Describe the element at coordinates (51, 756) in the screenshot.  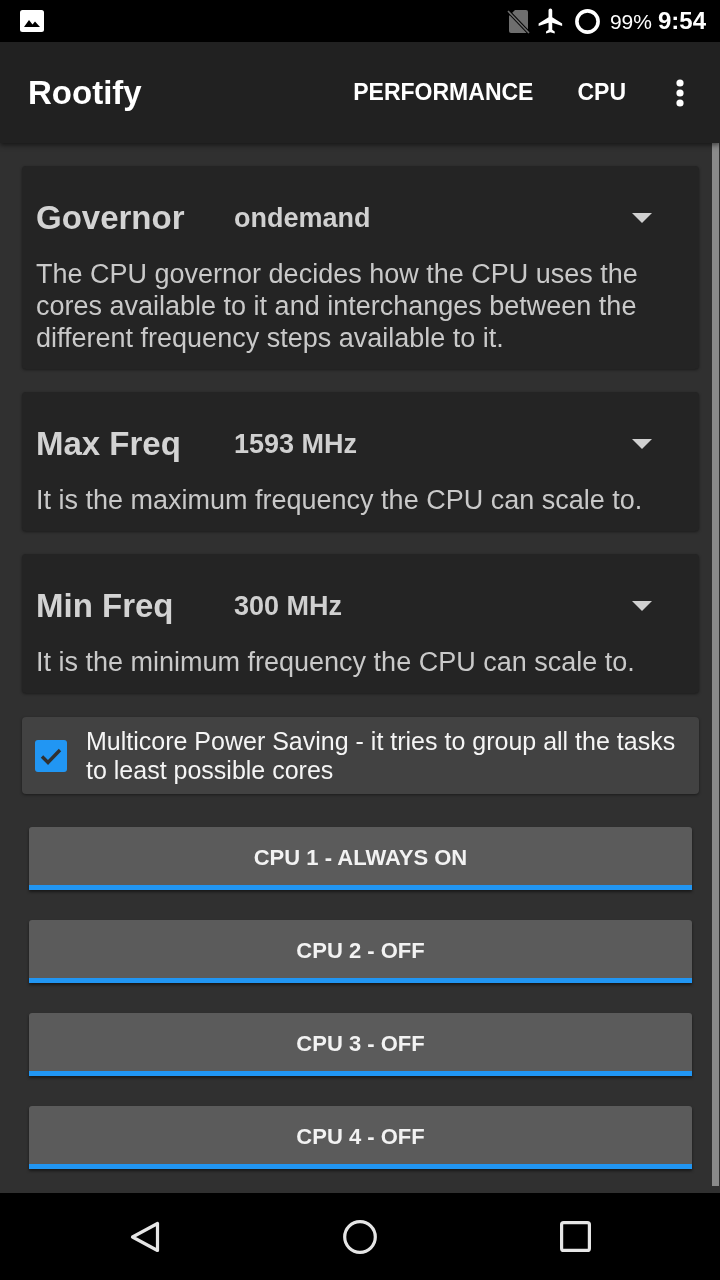
I see `checkbox` at that location.